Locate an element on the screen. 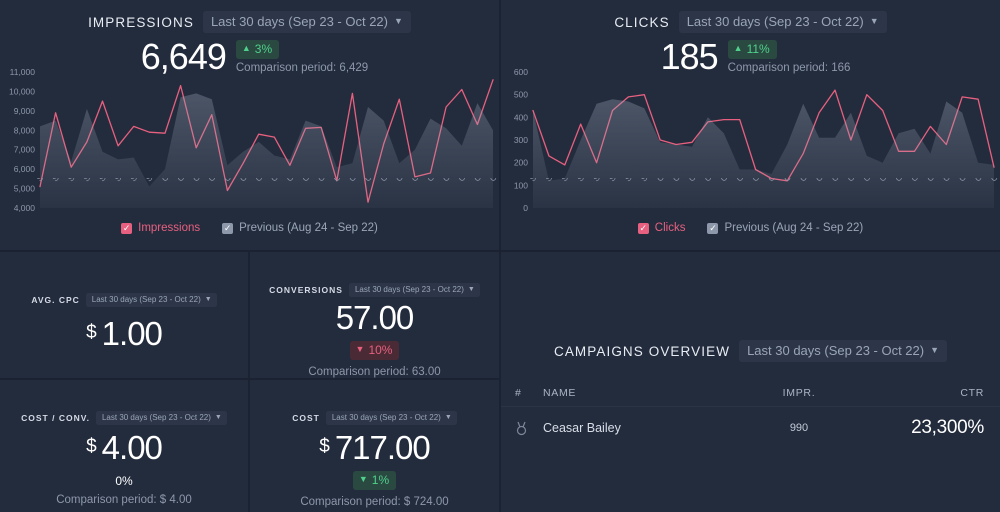 This screenshot has height=512, width=1000. legend-label-impressions: Impressions is located at coordinates (169, 228).